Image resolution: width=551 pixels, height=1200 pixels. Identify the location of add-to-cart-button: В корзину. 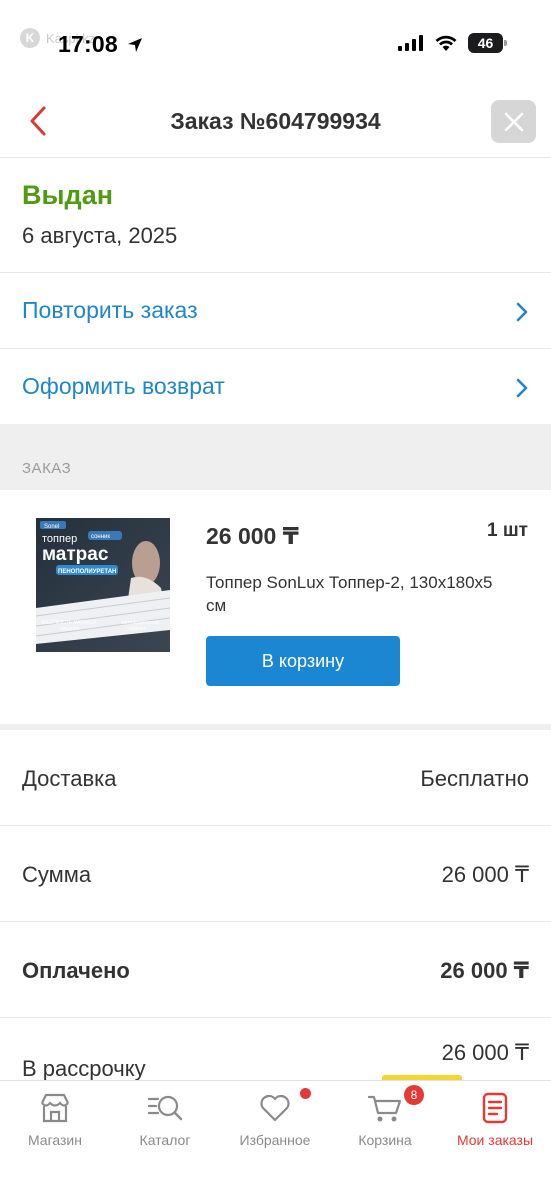
(303, 661).